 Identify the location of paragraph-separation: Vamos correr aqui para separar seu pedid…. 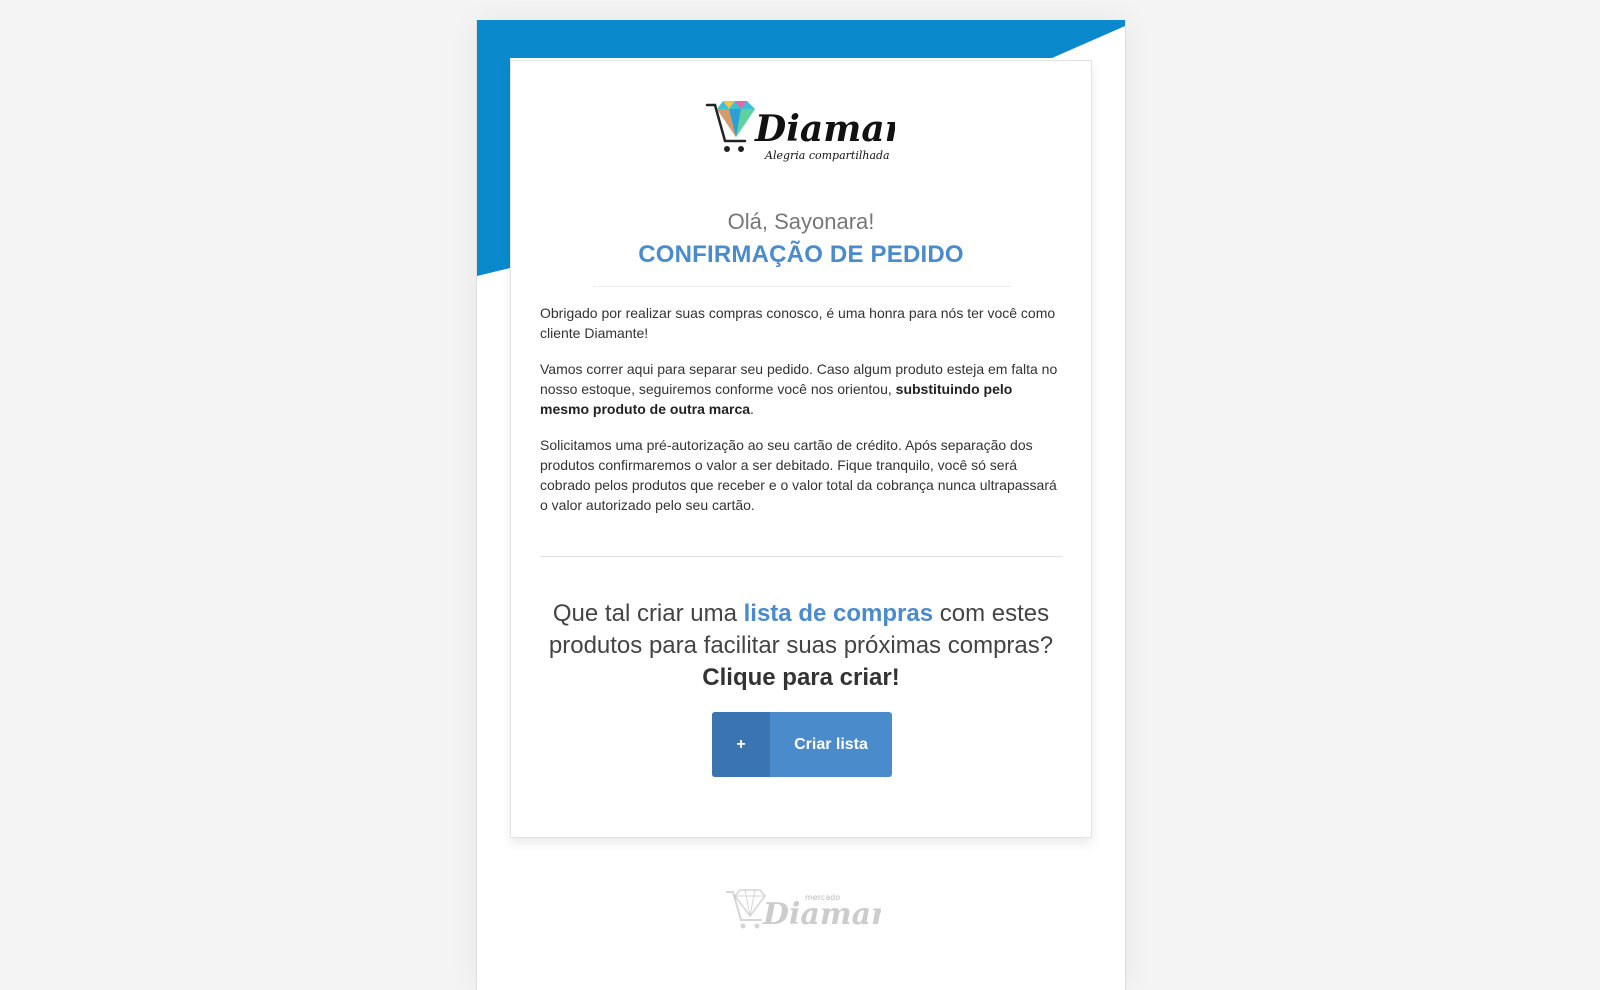
(801, 389).